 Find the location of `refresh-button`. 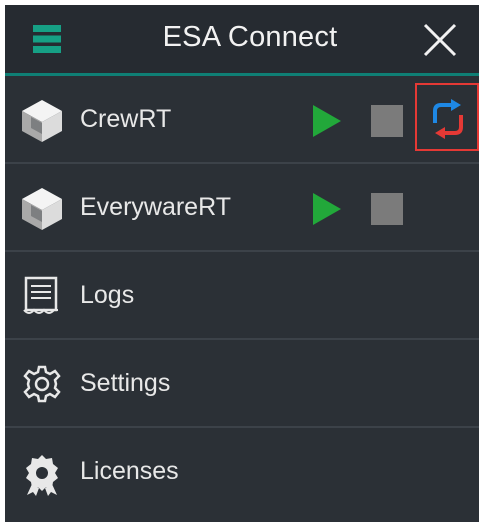

refresh-button is located at coordinates (447, 117).